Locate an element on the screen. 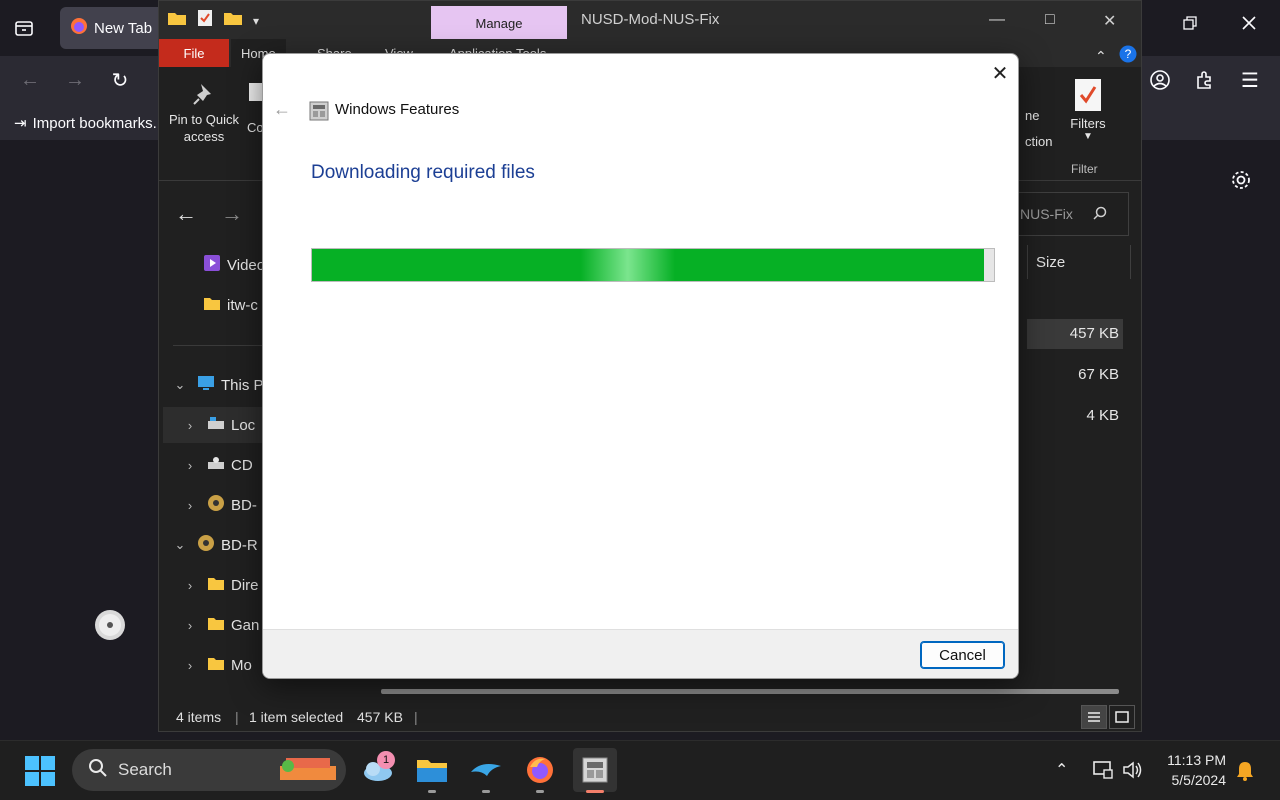 The image size is (1280, 800). dialog-app-title: Windows Features is located at coordinates (397, 109).